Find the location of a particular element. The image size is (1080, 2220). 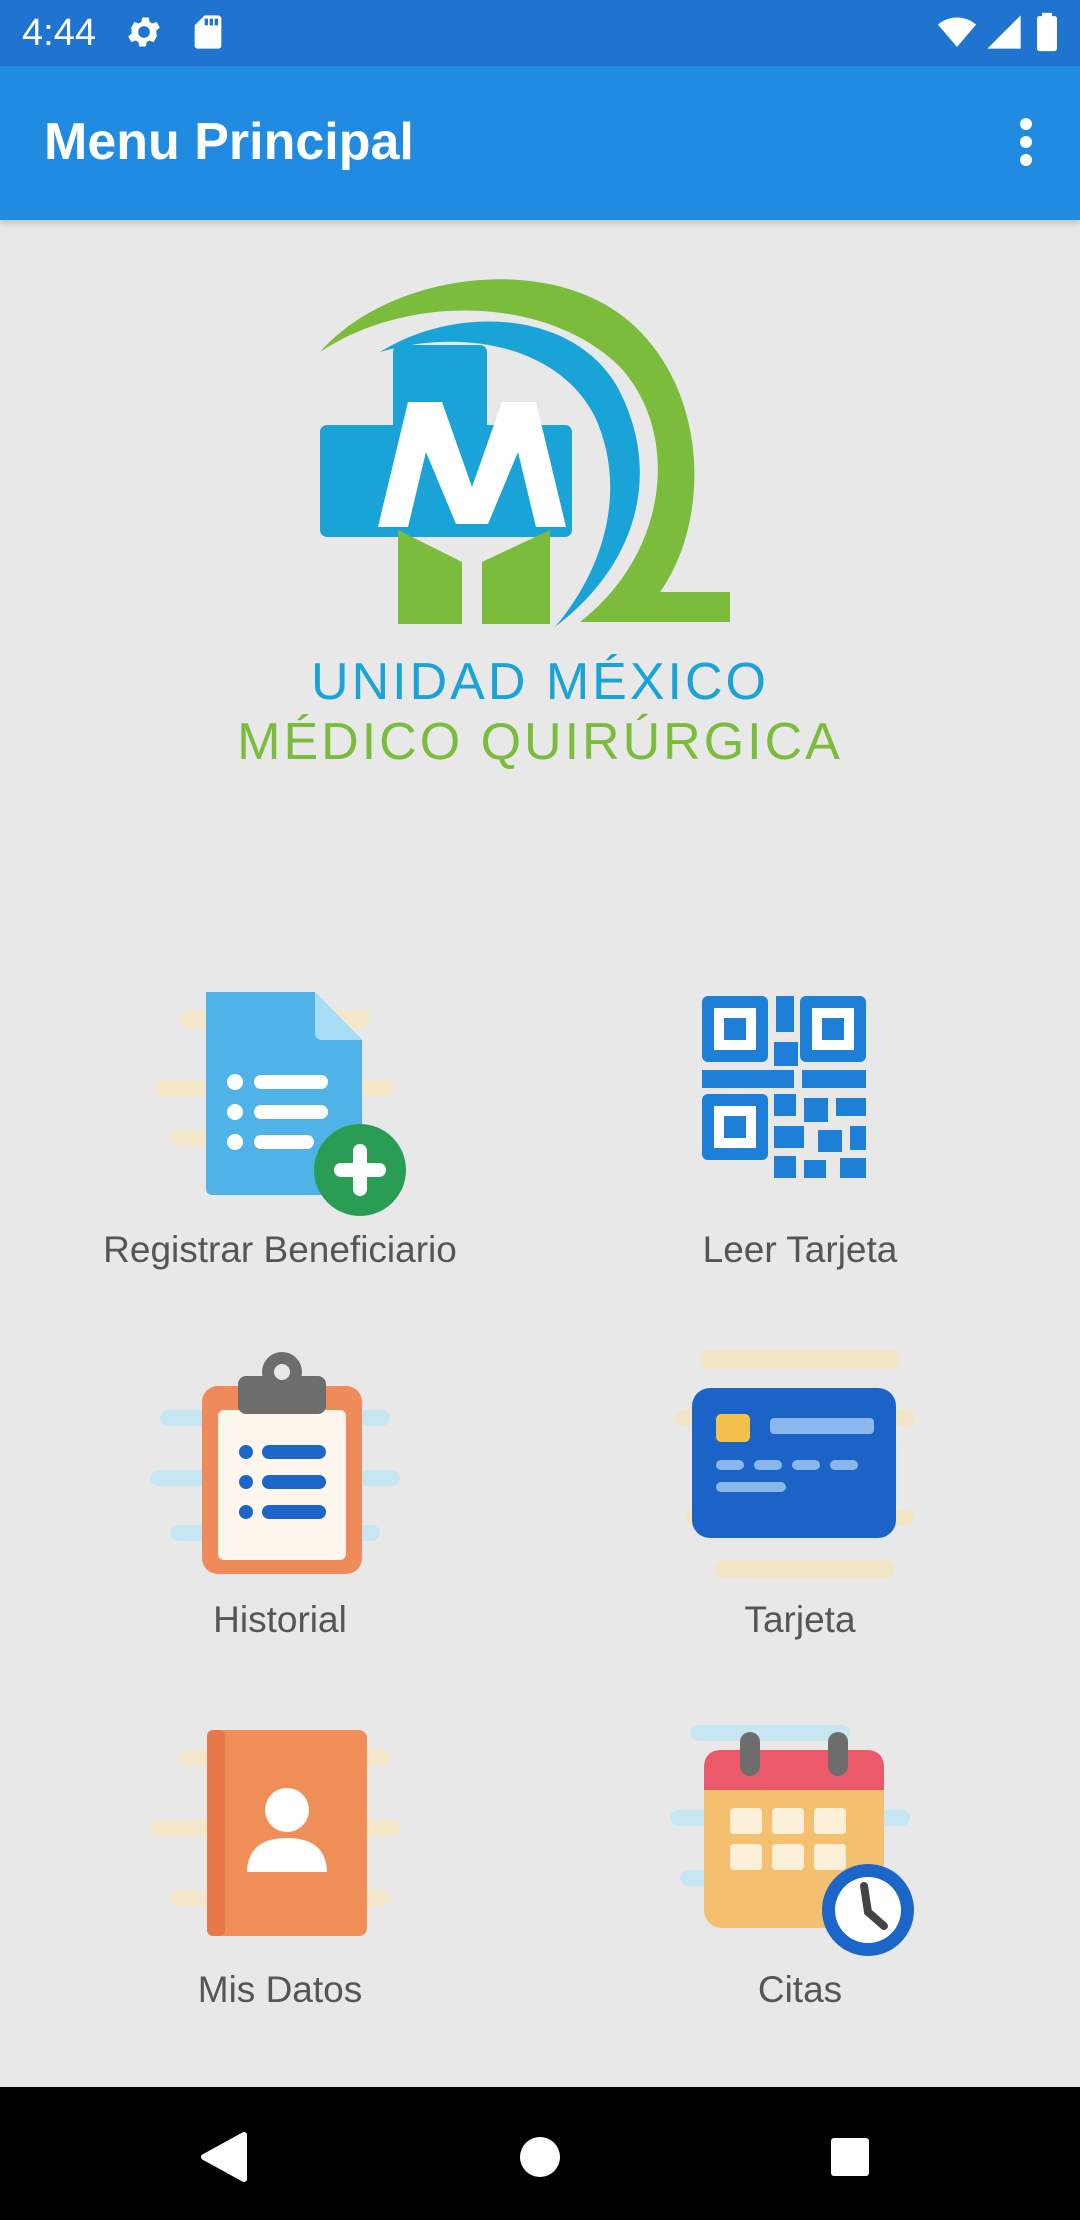

medical-cross-logo-icon is located at coordinates (525, 453).